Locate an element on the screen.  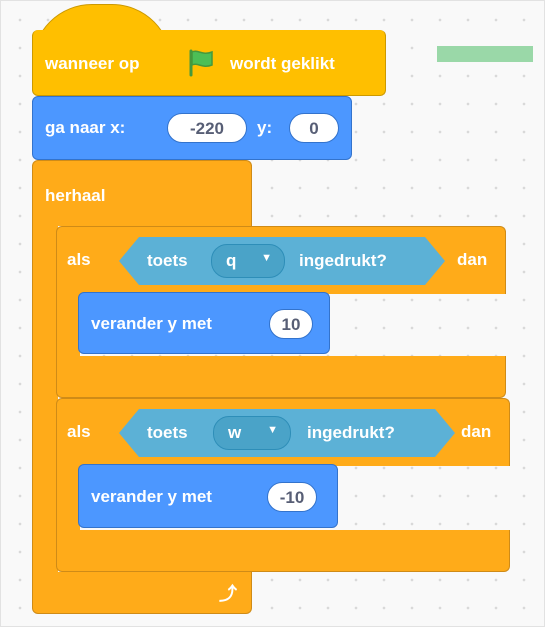
if-block-1-top: als toets q ▼ ingedrukt? dan is located at coordinates (281, 260).